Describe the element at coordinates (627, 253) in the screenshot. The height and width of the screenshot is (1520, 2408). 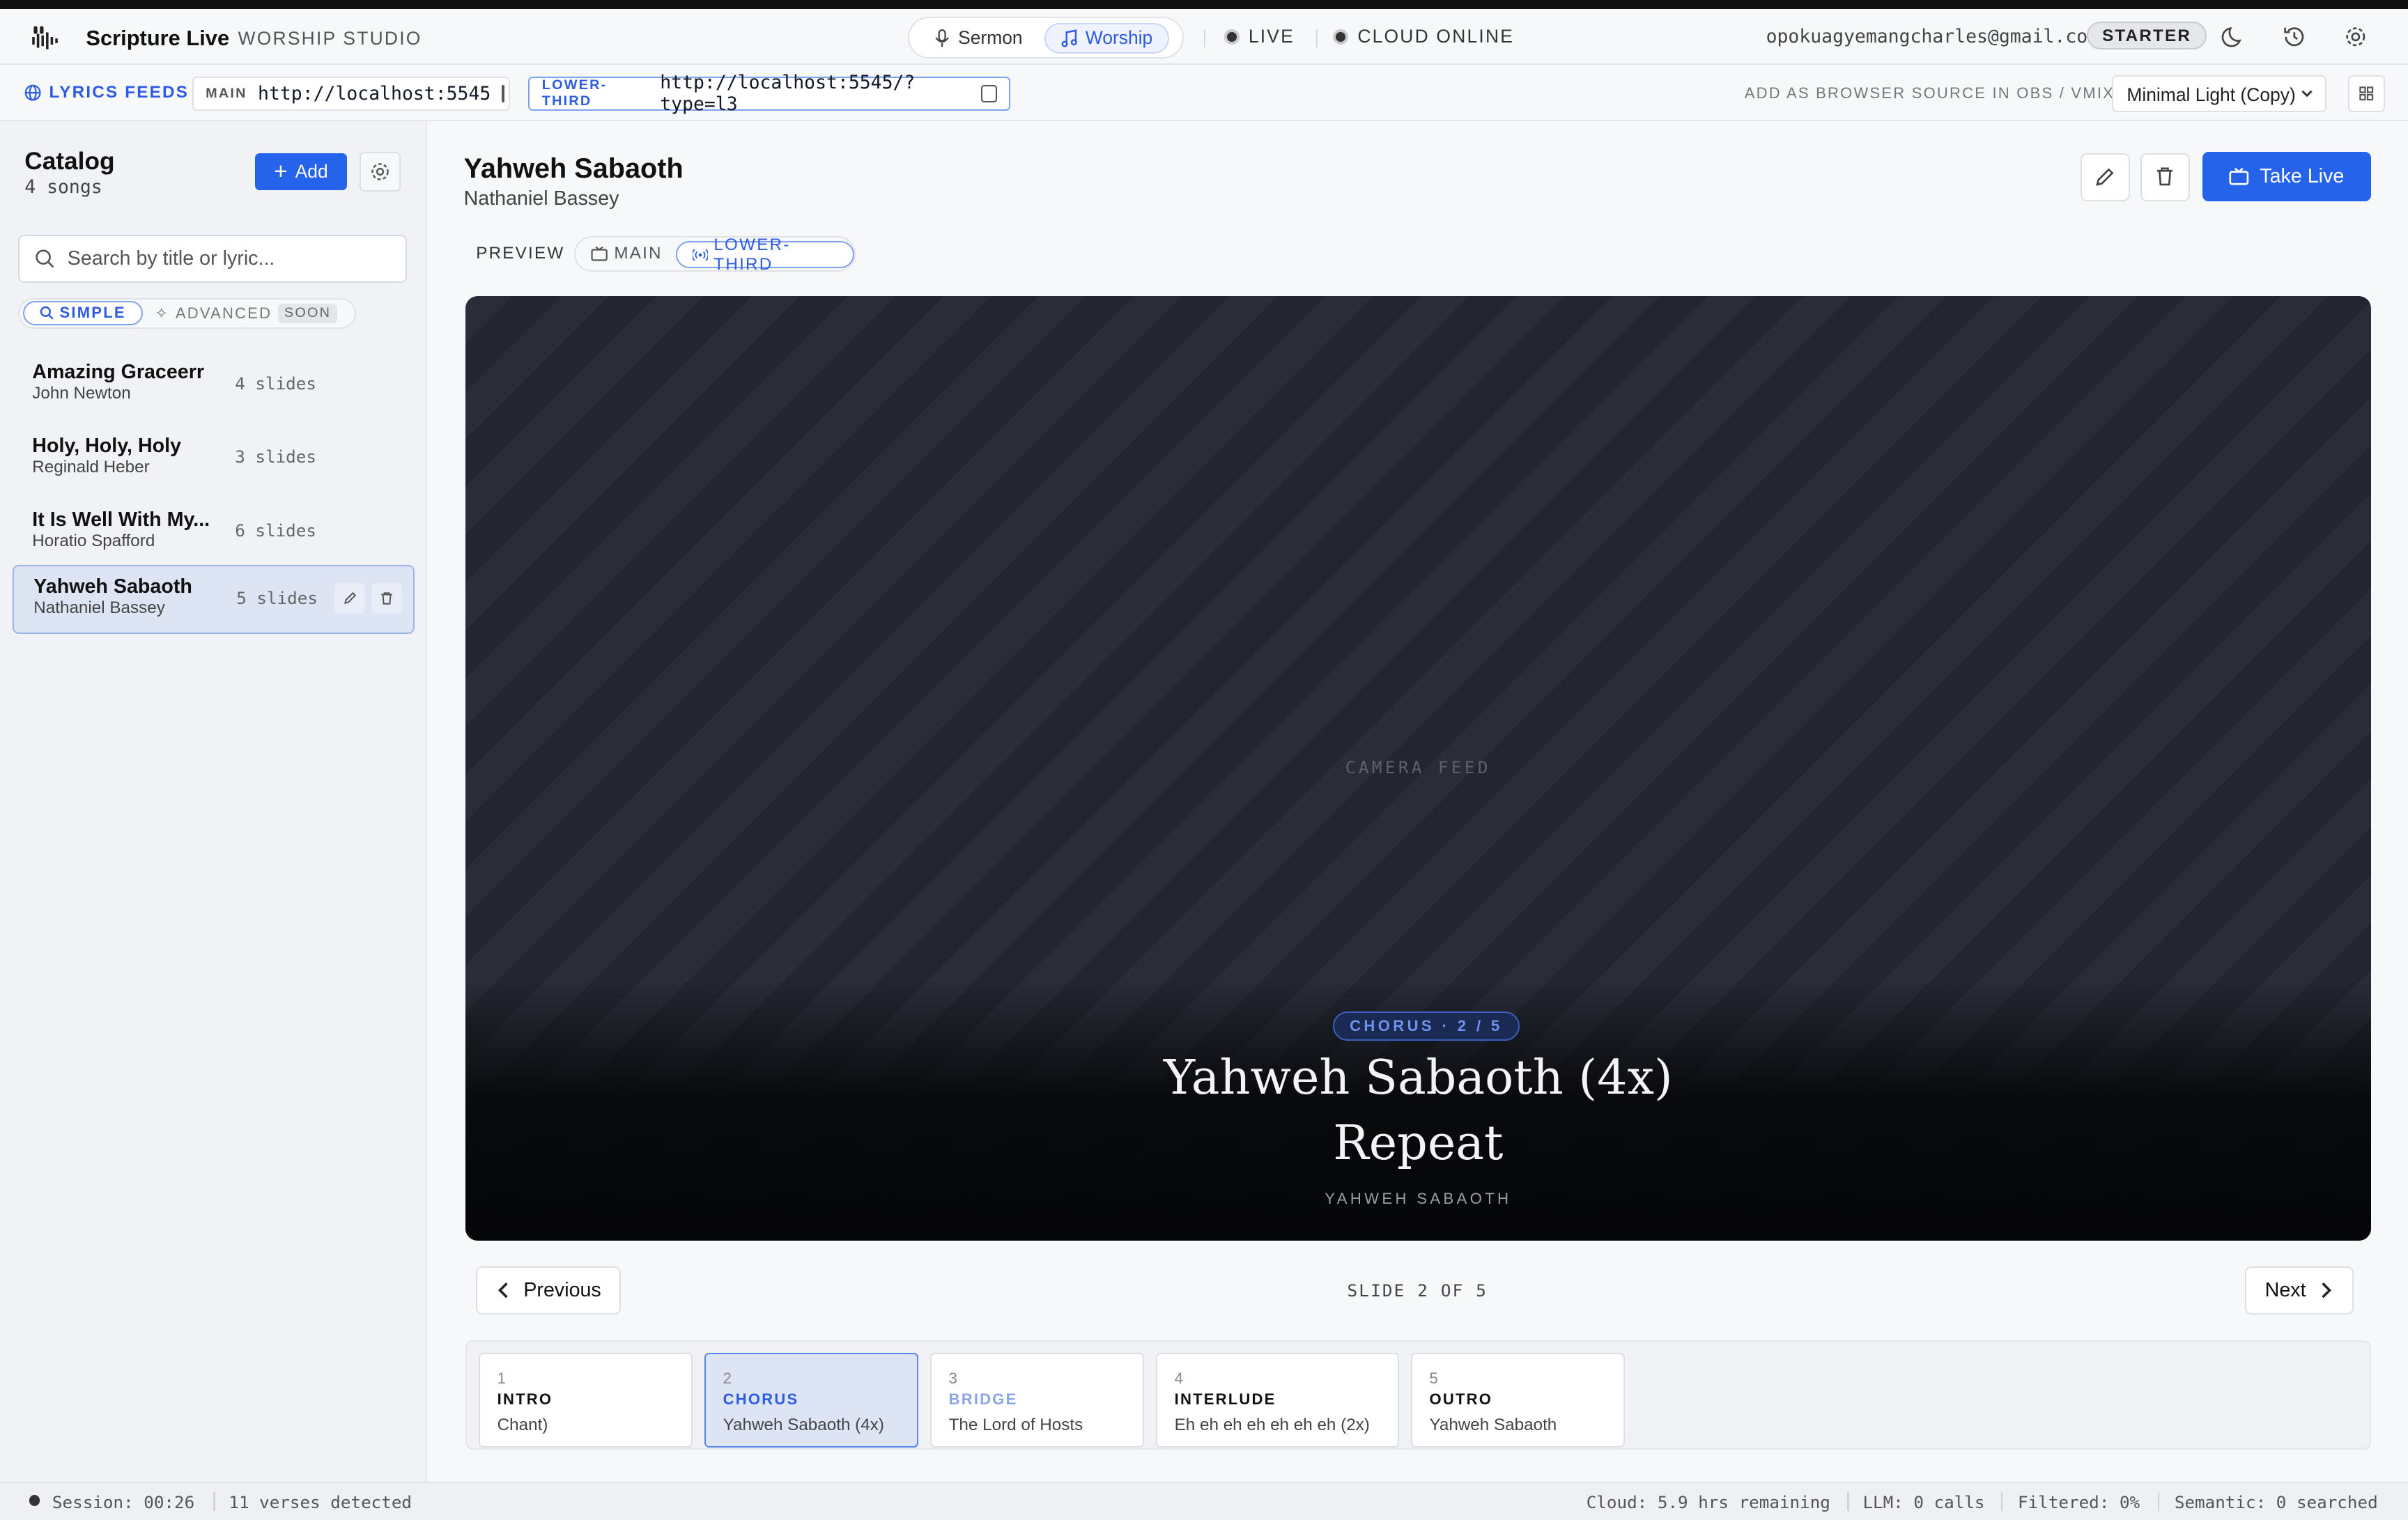
I see `preview-main-tab: MAIN` at that location.